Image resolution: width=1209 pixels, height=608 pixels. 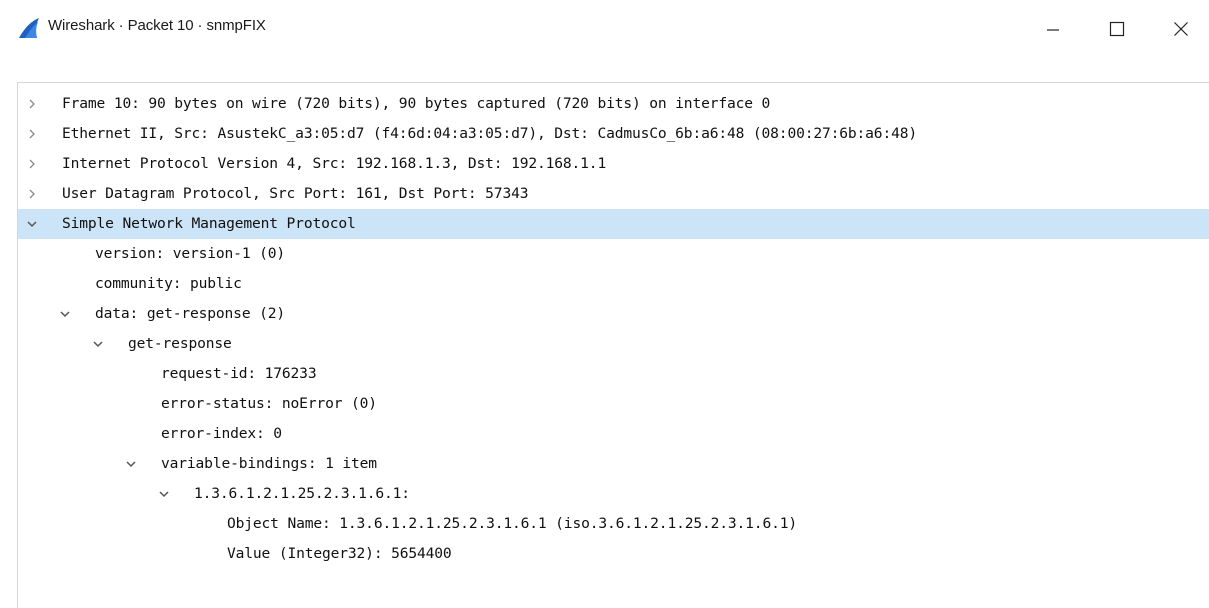 I want to click on tree-row-label: error-status: noError (0), so click(x=269, y=403).